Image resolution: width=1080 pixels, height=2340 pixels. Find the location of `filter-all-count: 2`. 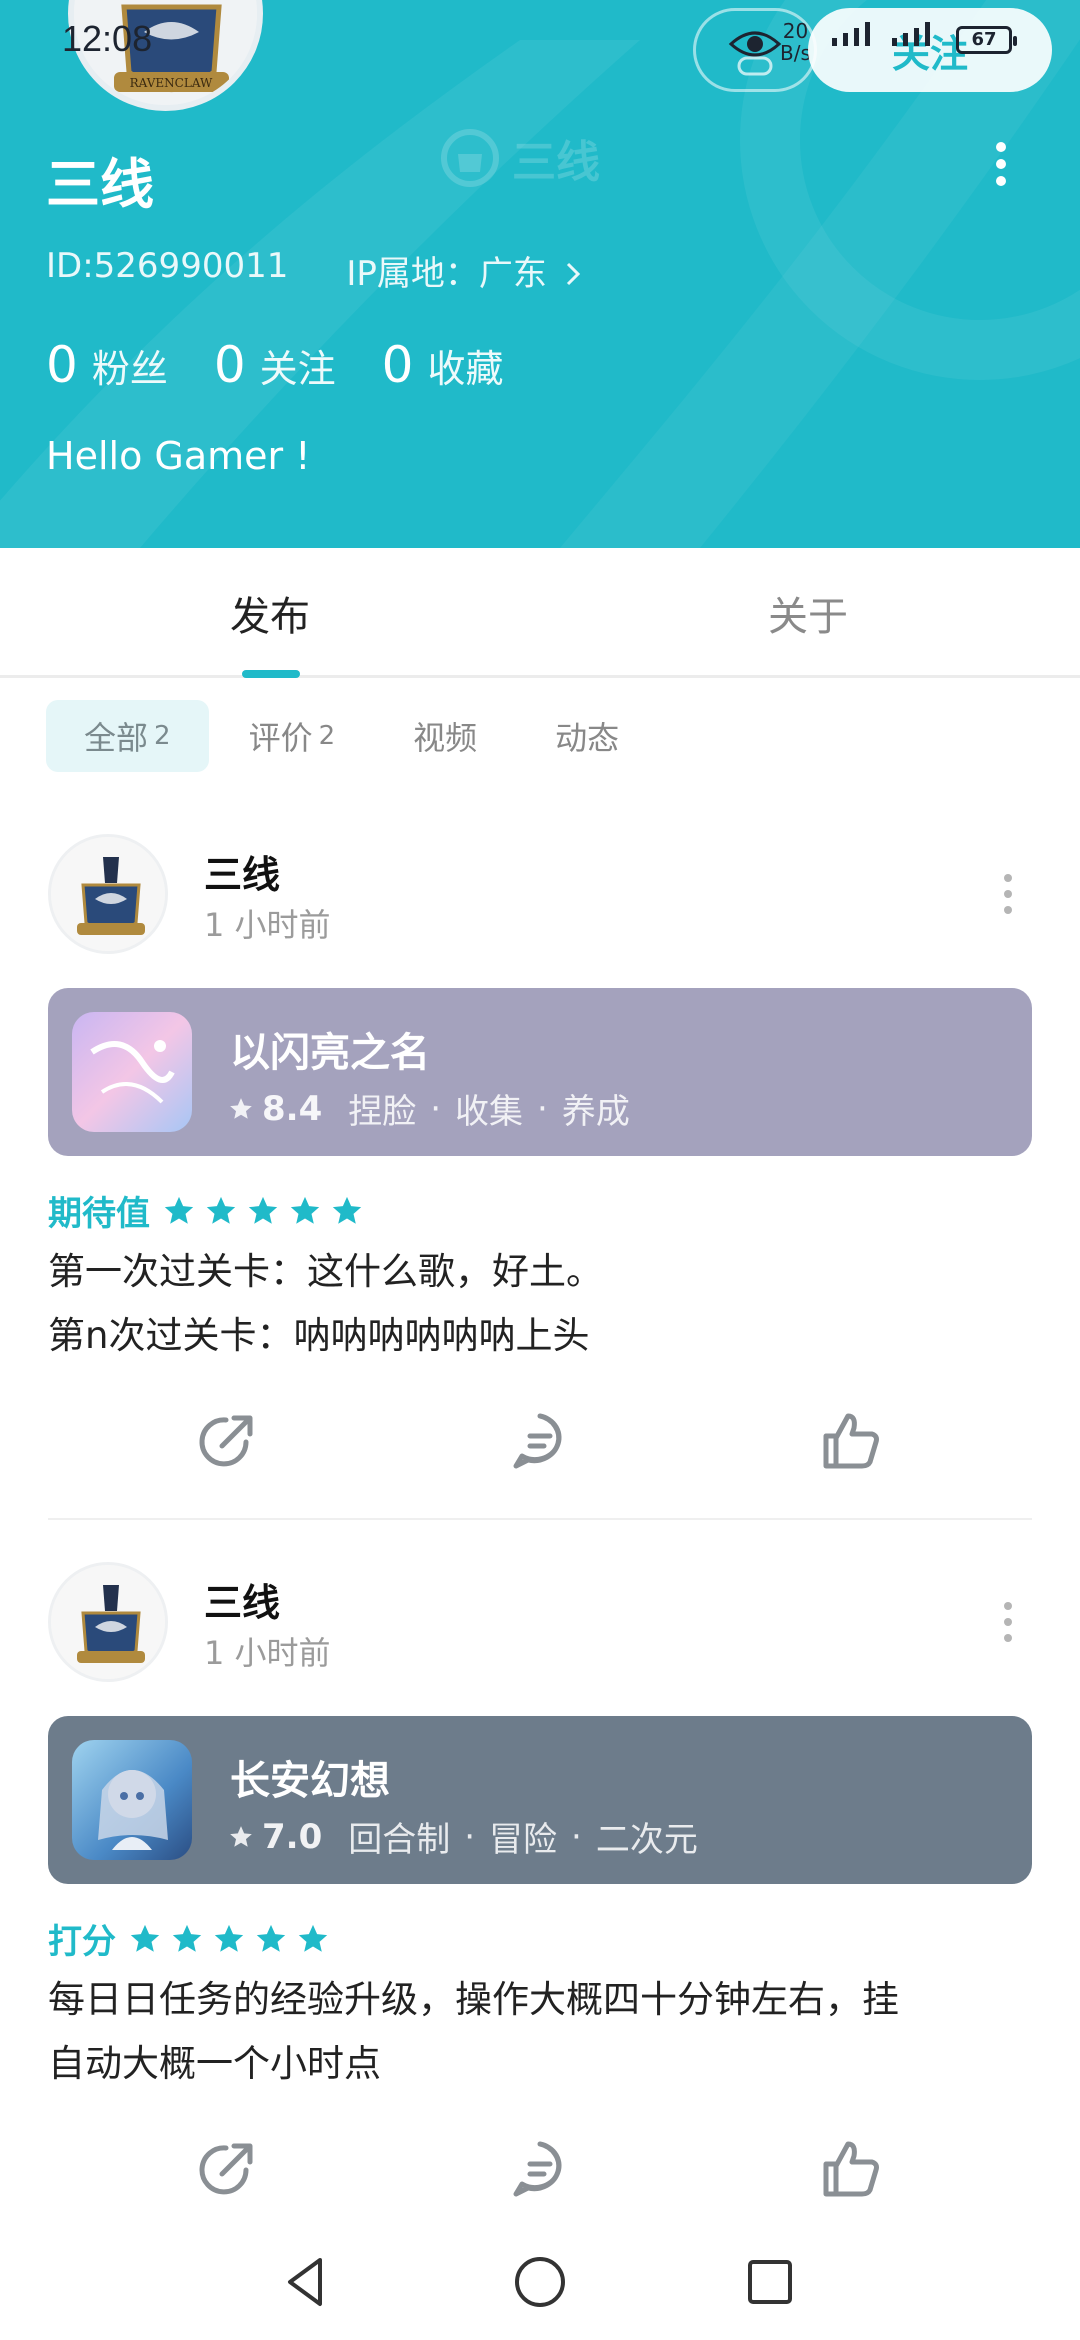

filter-all-count: 2 is located at coordinates (162, 736).